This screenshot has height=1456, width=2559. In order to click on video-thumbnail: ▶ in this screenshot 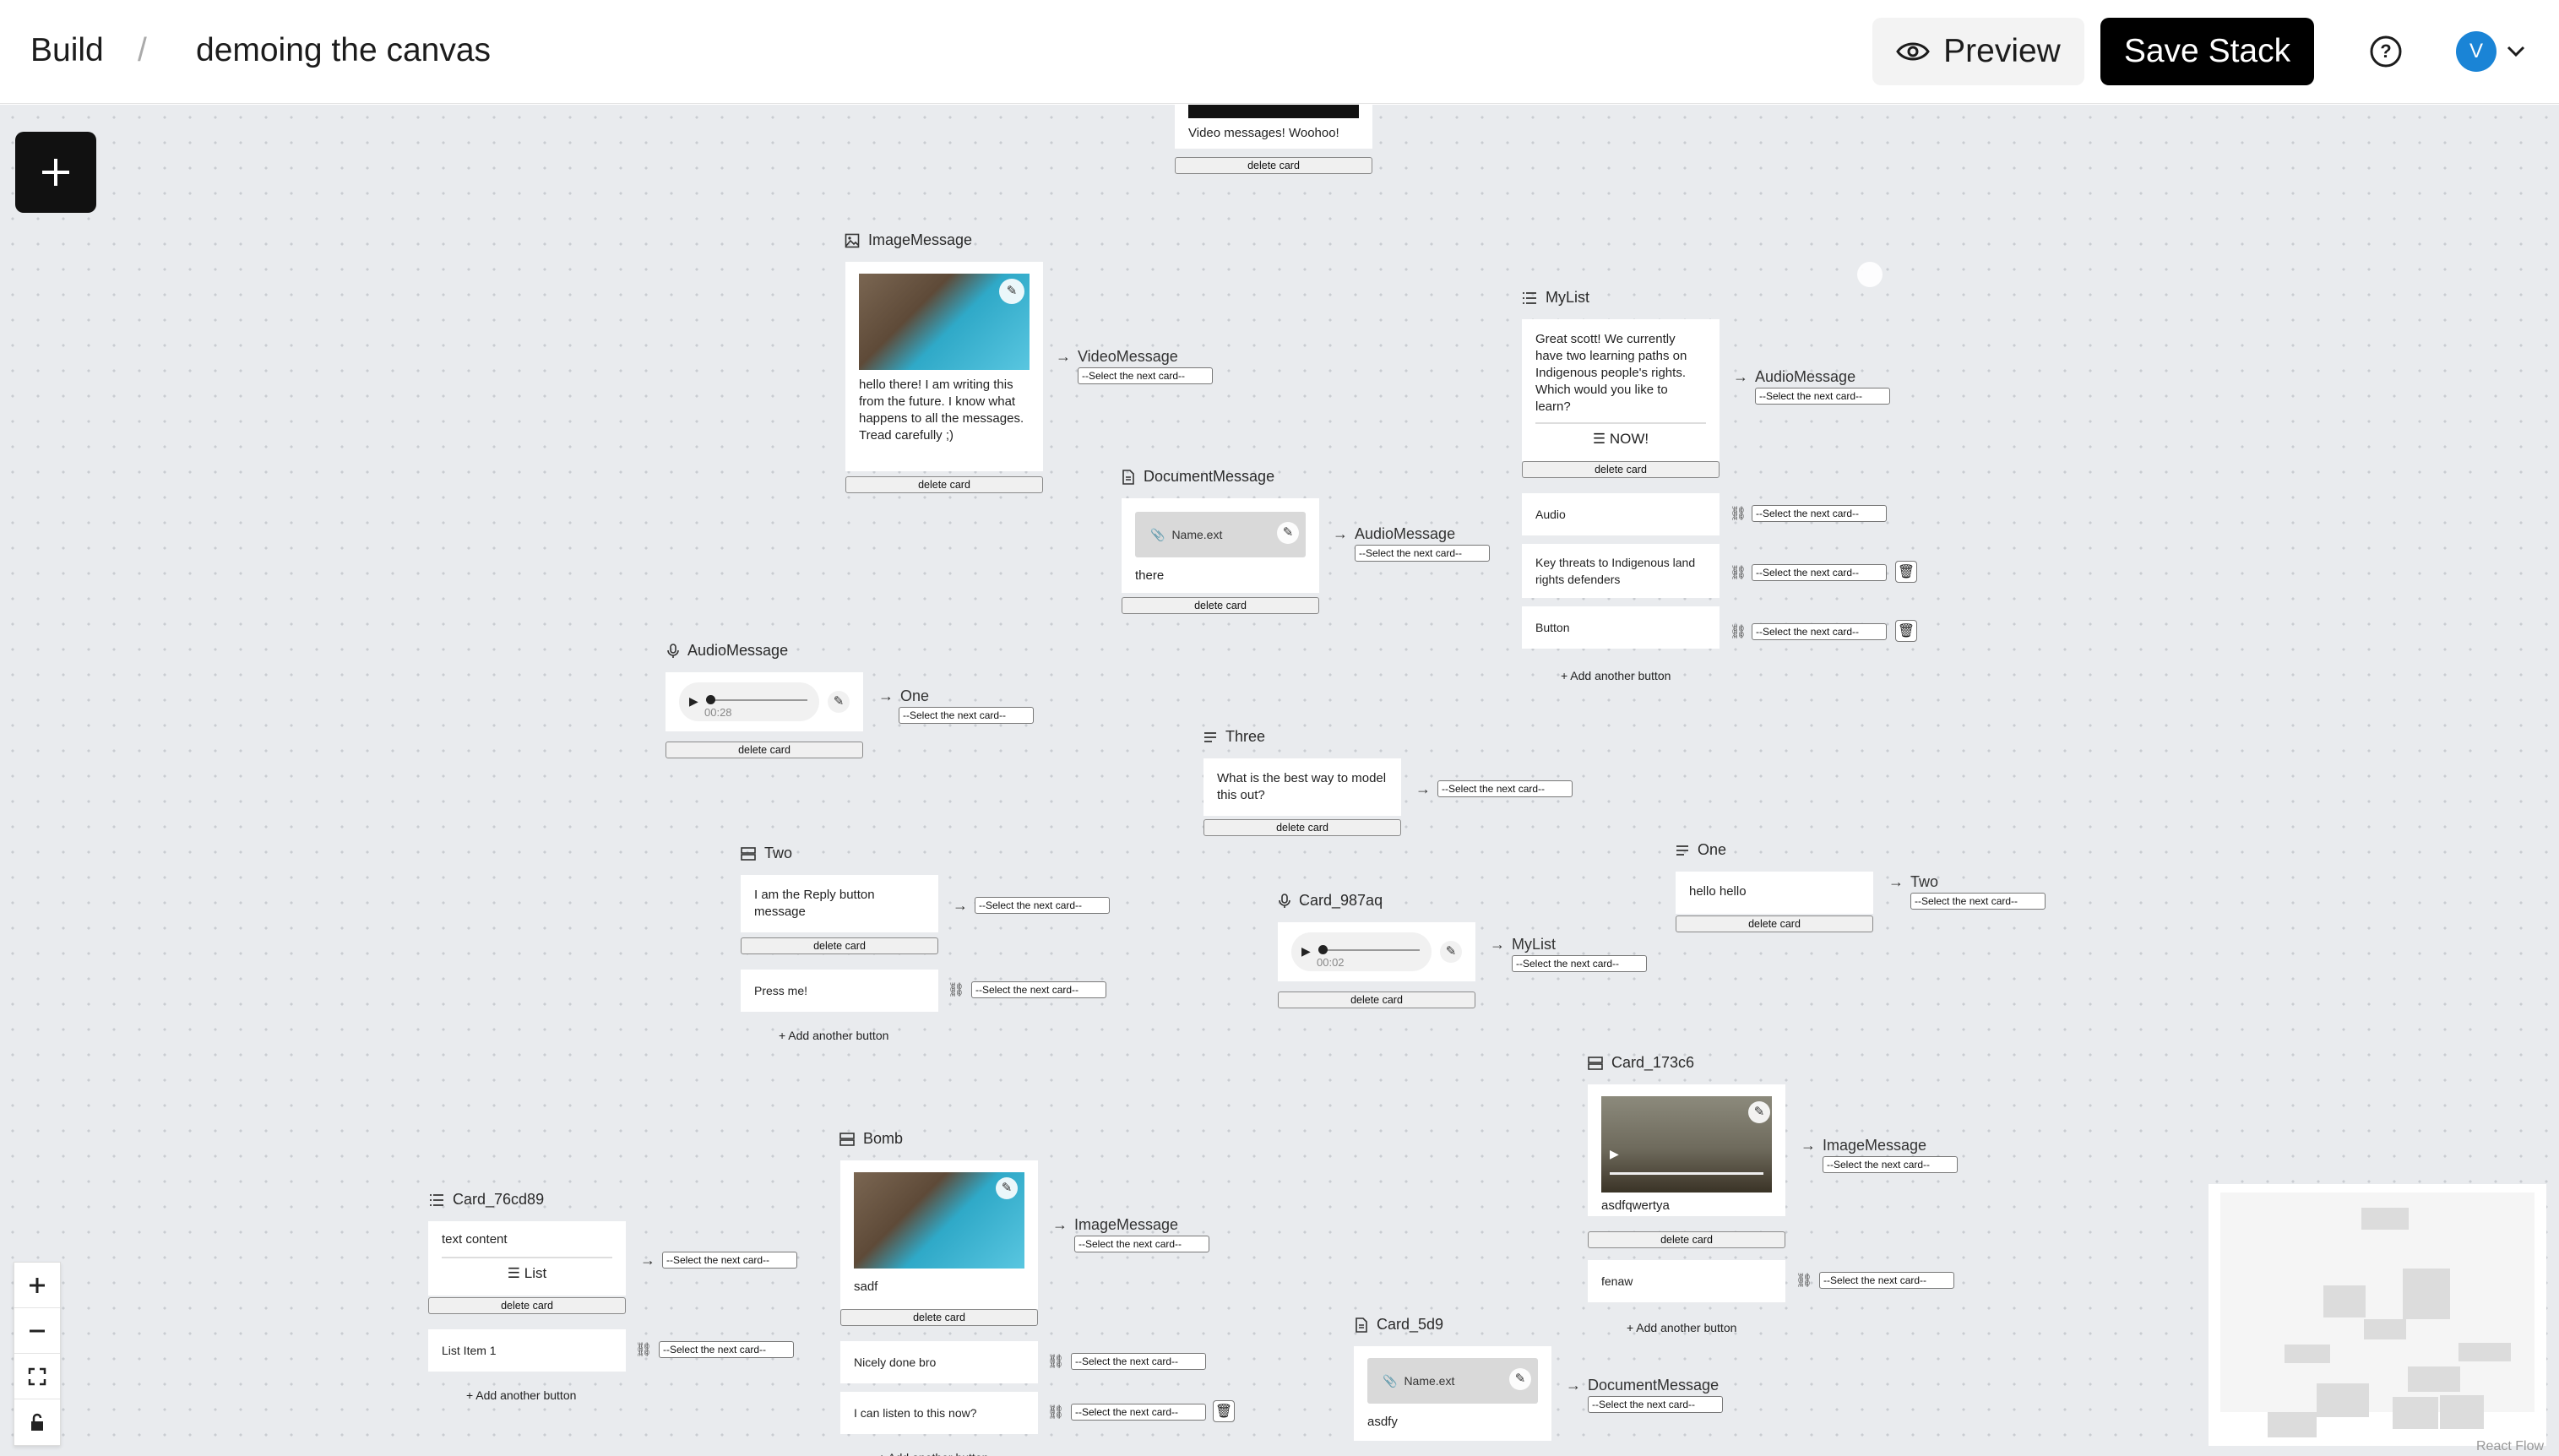, I will do `click(1686, 1145)`.